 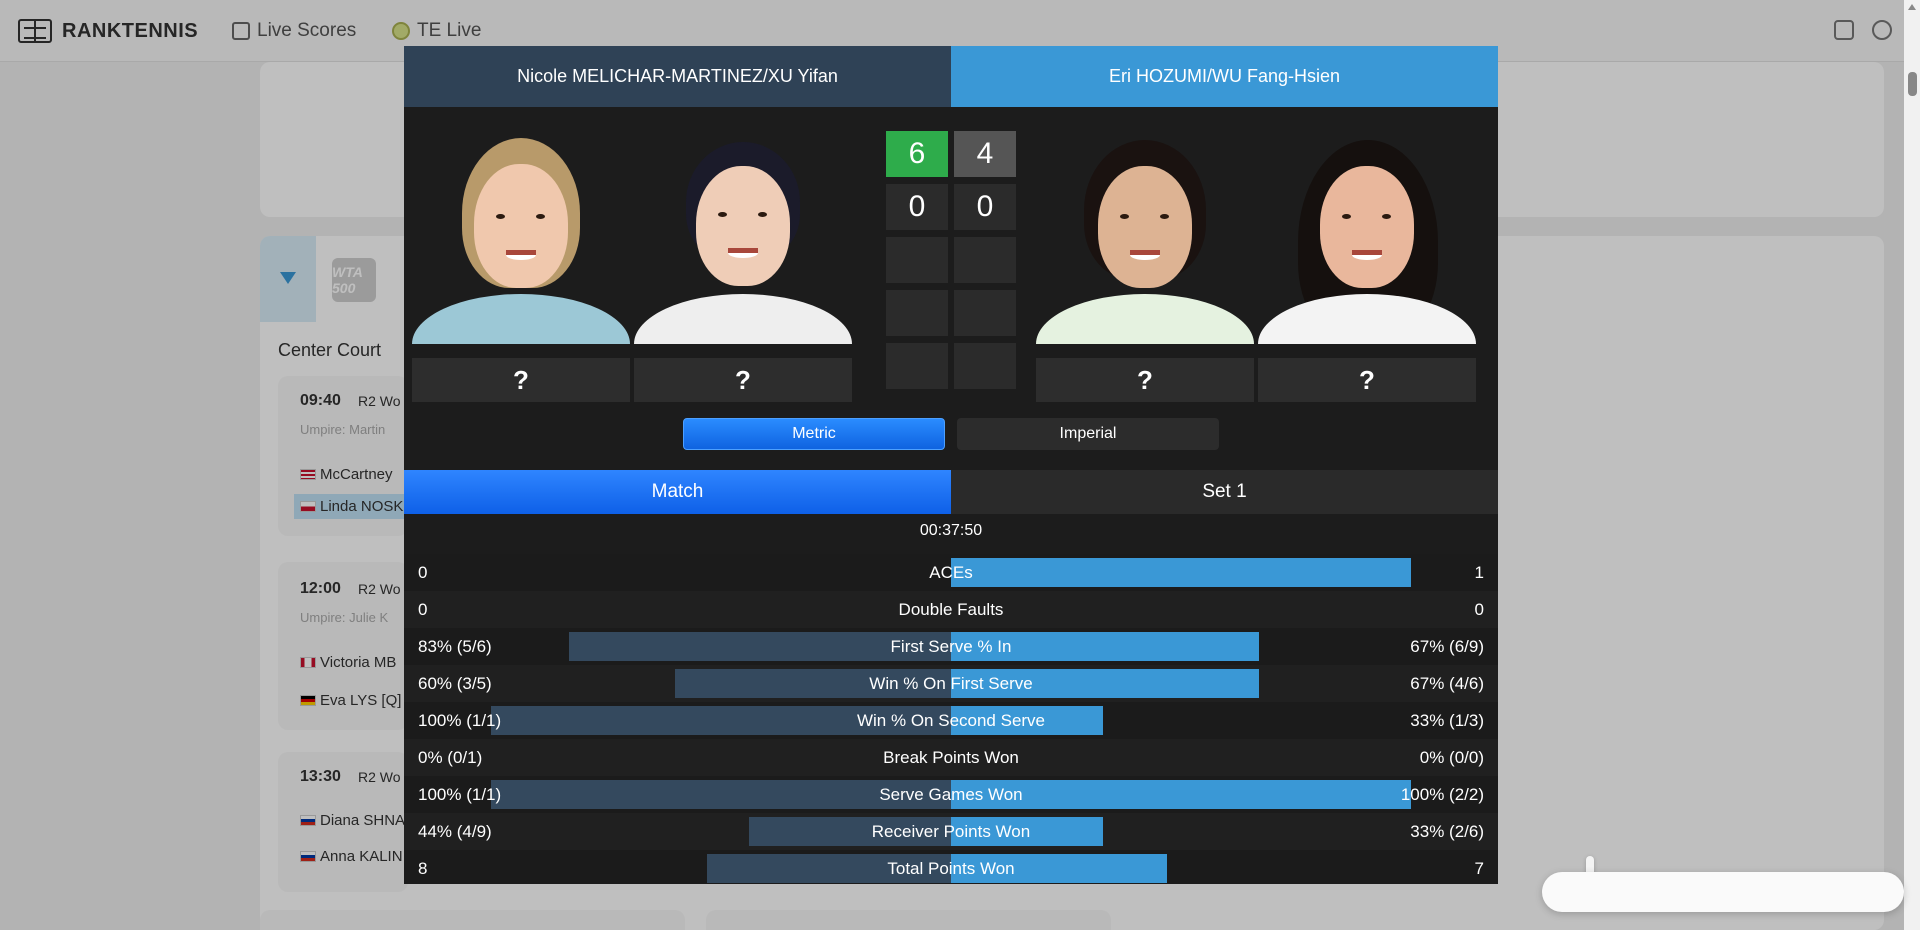 What do you see at coordinates (917, 313) in the screenshot?
I see `set4-score-left` at bounding box center [917, 313].